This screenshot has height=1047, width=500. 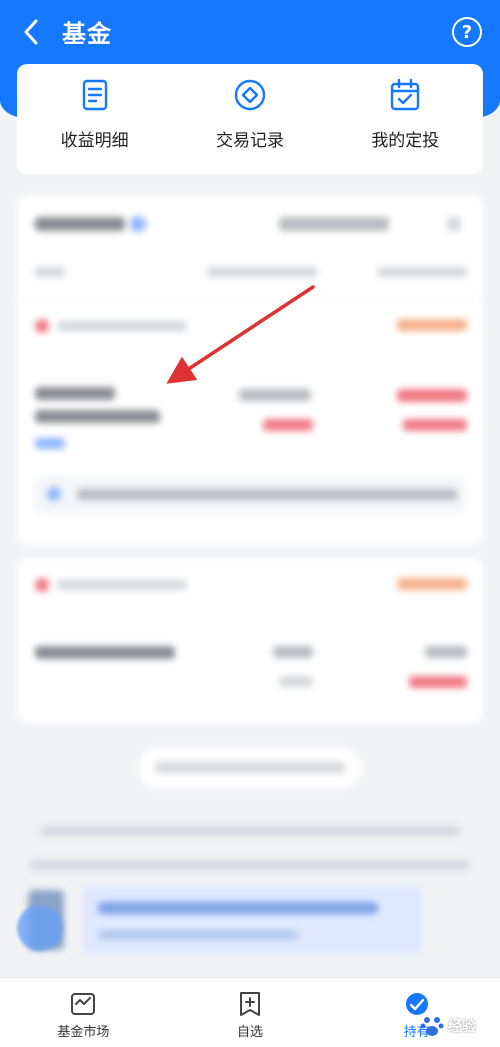 I want to click on market-chart-icon, so click(x=83, y=1004).